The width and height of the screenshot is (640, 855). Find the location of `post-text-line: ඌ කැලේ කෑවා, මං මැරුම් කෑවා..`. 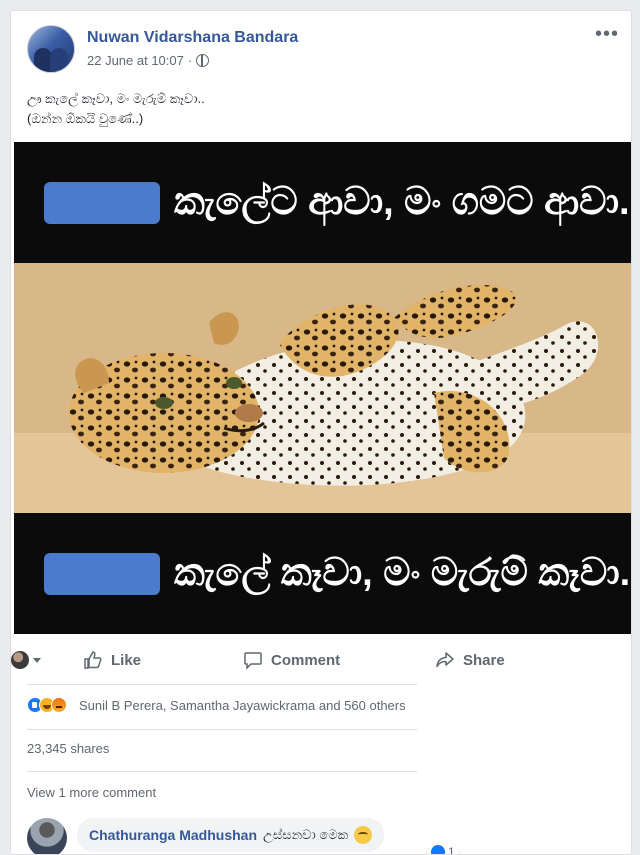

post-text-line: ඌ කැලේ කෑවා, මං මැරුම් කෑවා.. is located at coordinates (116, 98).